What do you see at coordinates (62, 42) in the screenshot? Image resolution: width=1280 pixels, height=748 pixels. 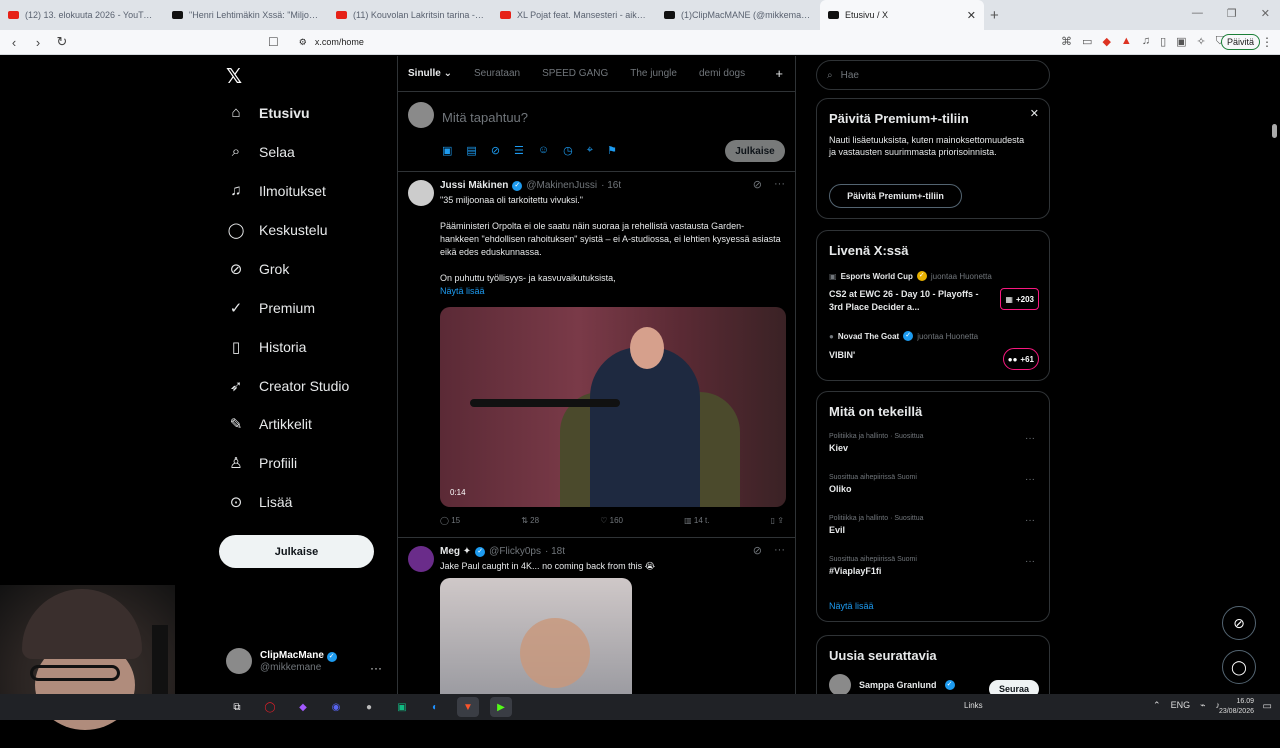 I see `reload-icon: ↻` at bounding box center [62, 42].